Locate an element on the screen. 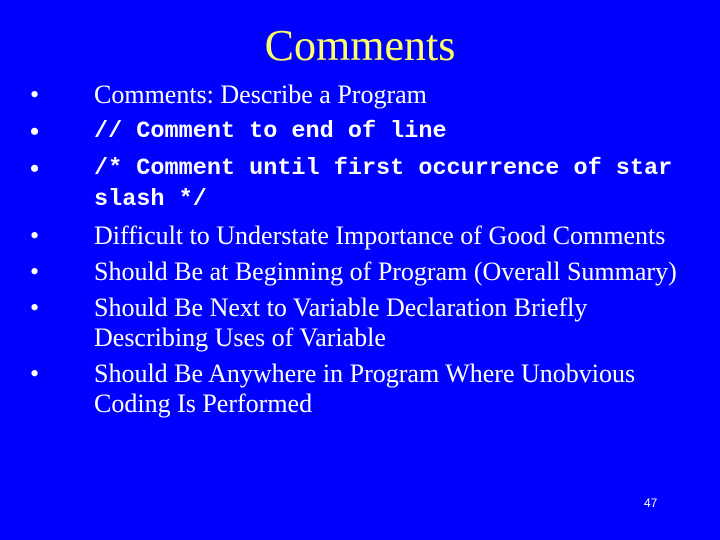 Image resolution: width=720 pixels, height=540 pixels. bullet-text: Comments: Describe a Program is located at coordinates (260, 94).